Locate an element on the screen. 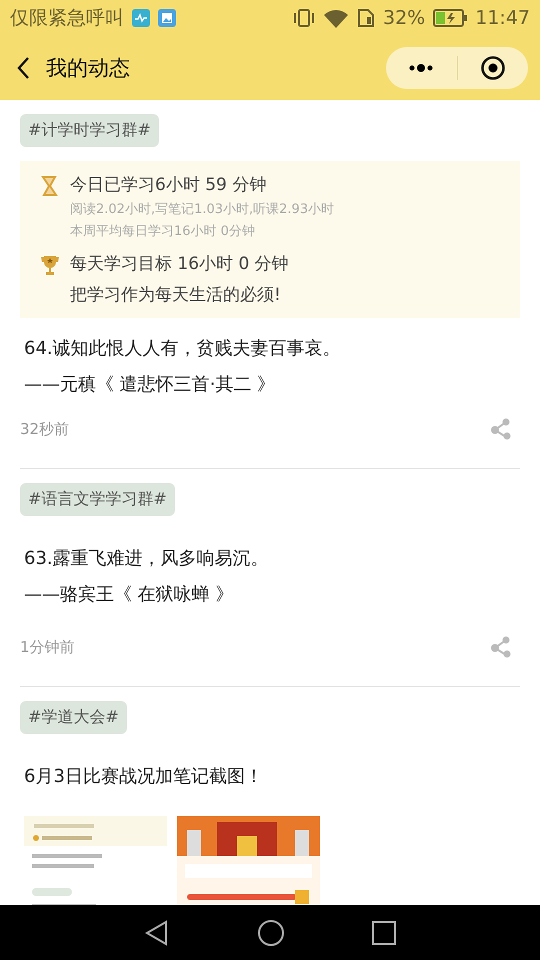 This screenshot has width=540, height=960. vibrate-icon is located at coordinates (304, 18).